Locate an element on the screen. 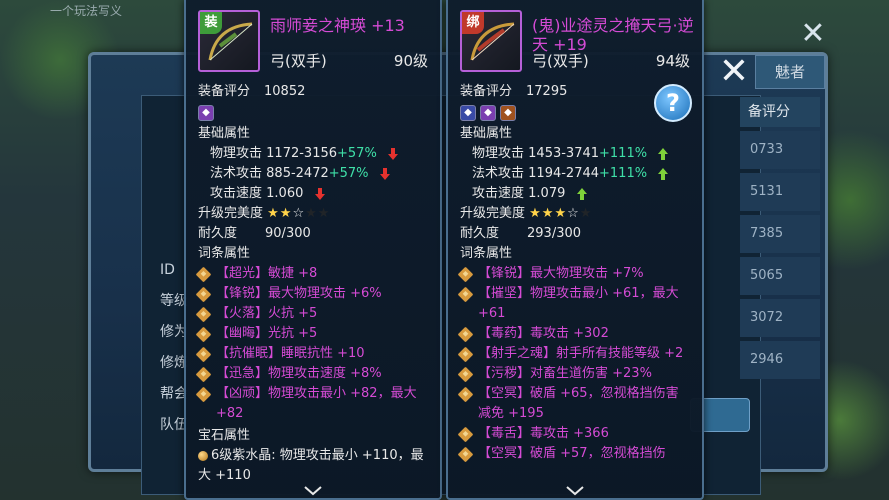  affix-line: 【火落】火抗 +5 is located at coordinates (314, 314).